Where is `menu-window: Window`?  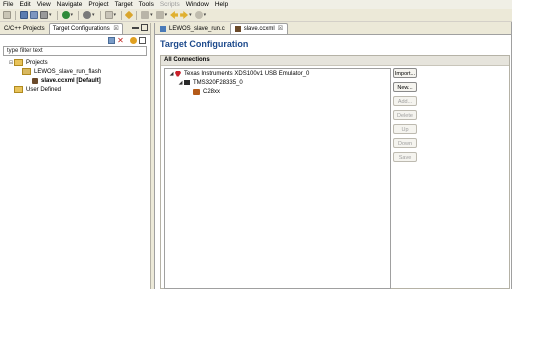
menu-window: Window is located at coordinates (197, 4).